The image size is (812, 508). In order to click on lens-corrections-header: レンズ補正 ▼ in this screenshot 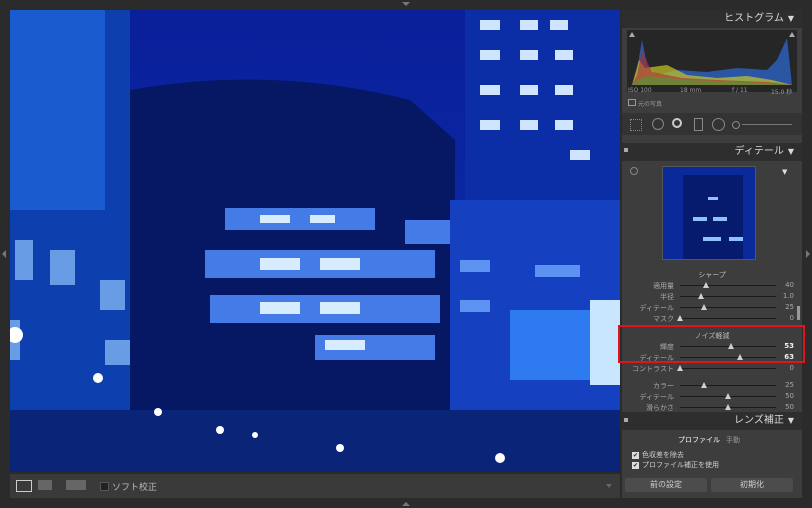, I will do `click(712, 421)`.